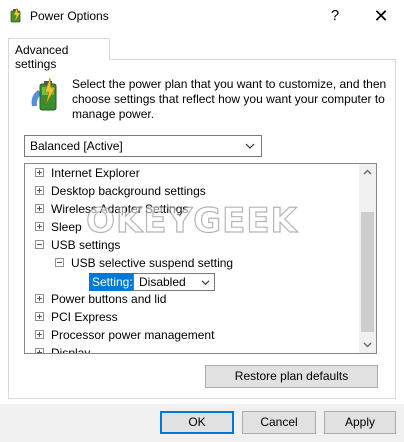 This screenshot has width=404, height=442. Describe the element at coordinates (152, 263) in the screenshot. I see `tree-item-label: USB selective suspend setting` at that location.